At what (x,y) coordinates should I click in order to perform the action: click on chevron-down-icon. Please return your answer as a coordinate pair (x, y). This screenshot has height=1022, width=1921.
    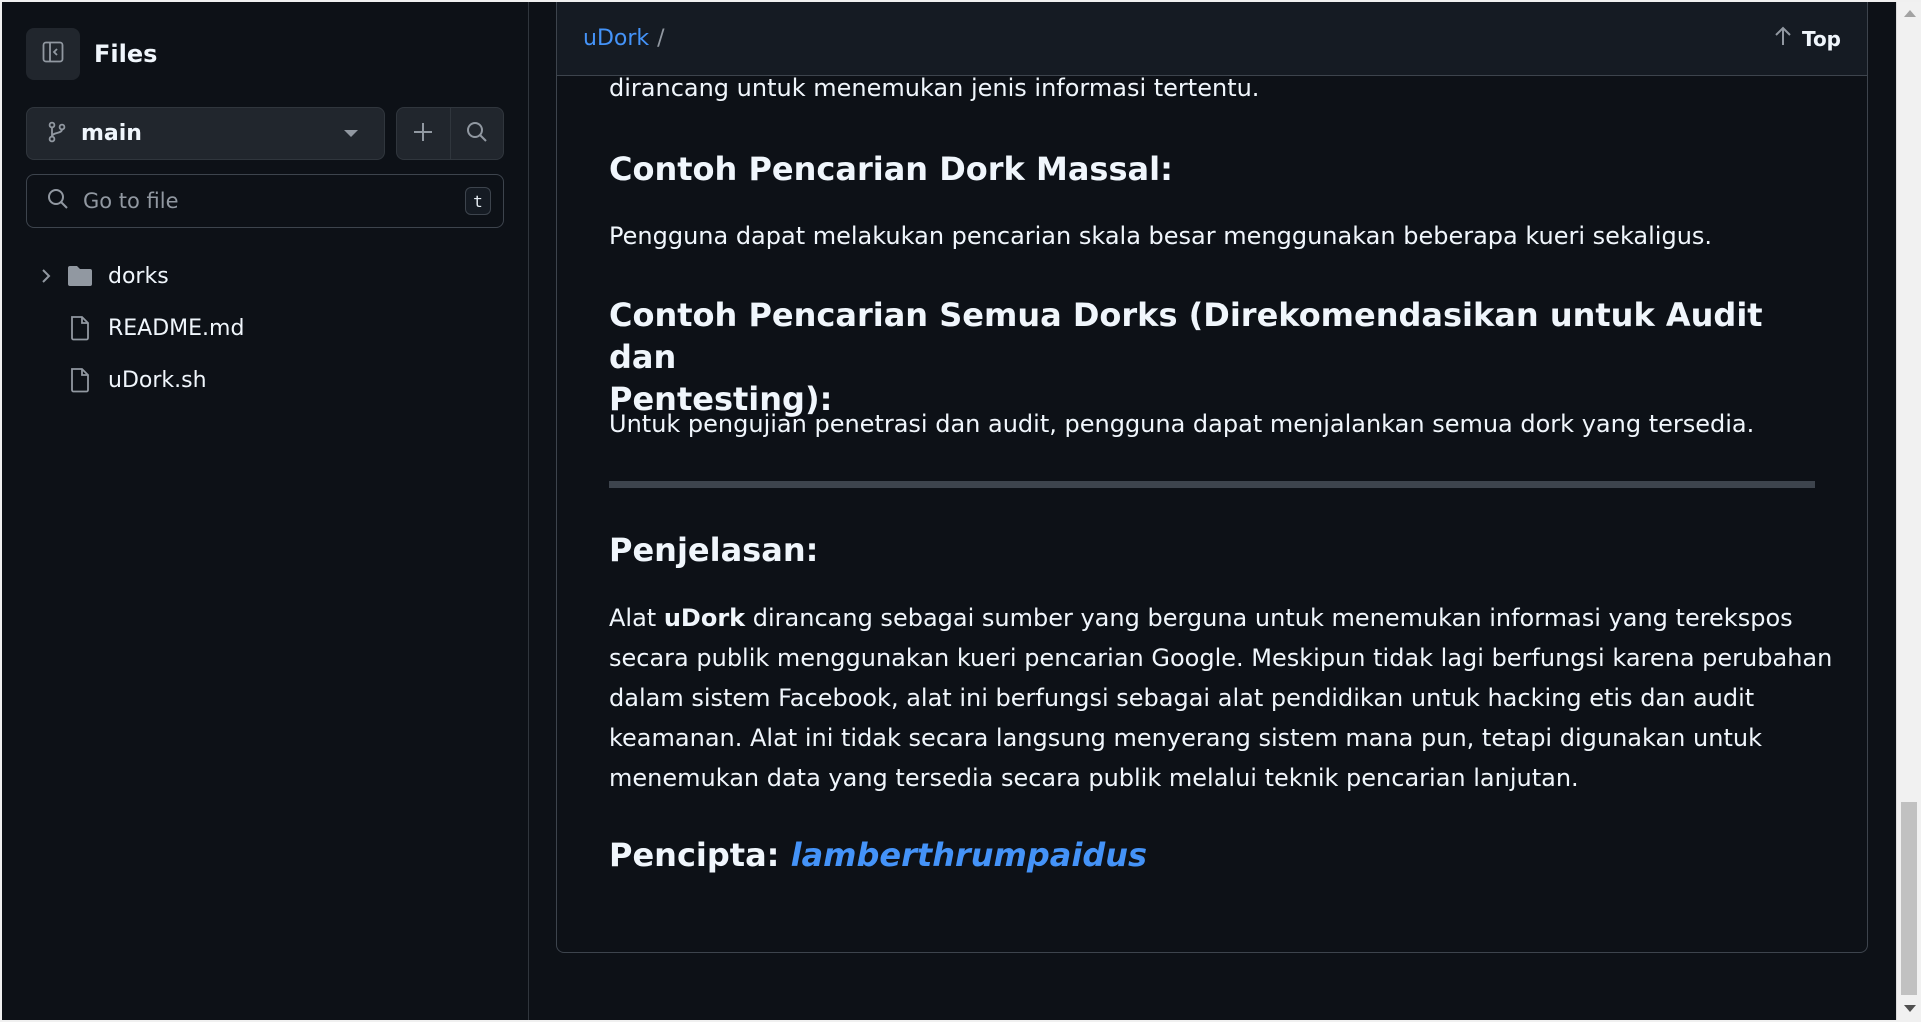
    Looking at the image, I should click on (351, 133).